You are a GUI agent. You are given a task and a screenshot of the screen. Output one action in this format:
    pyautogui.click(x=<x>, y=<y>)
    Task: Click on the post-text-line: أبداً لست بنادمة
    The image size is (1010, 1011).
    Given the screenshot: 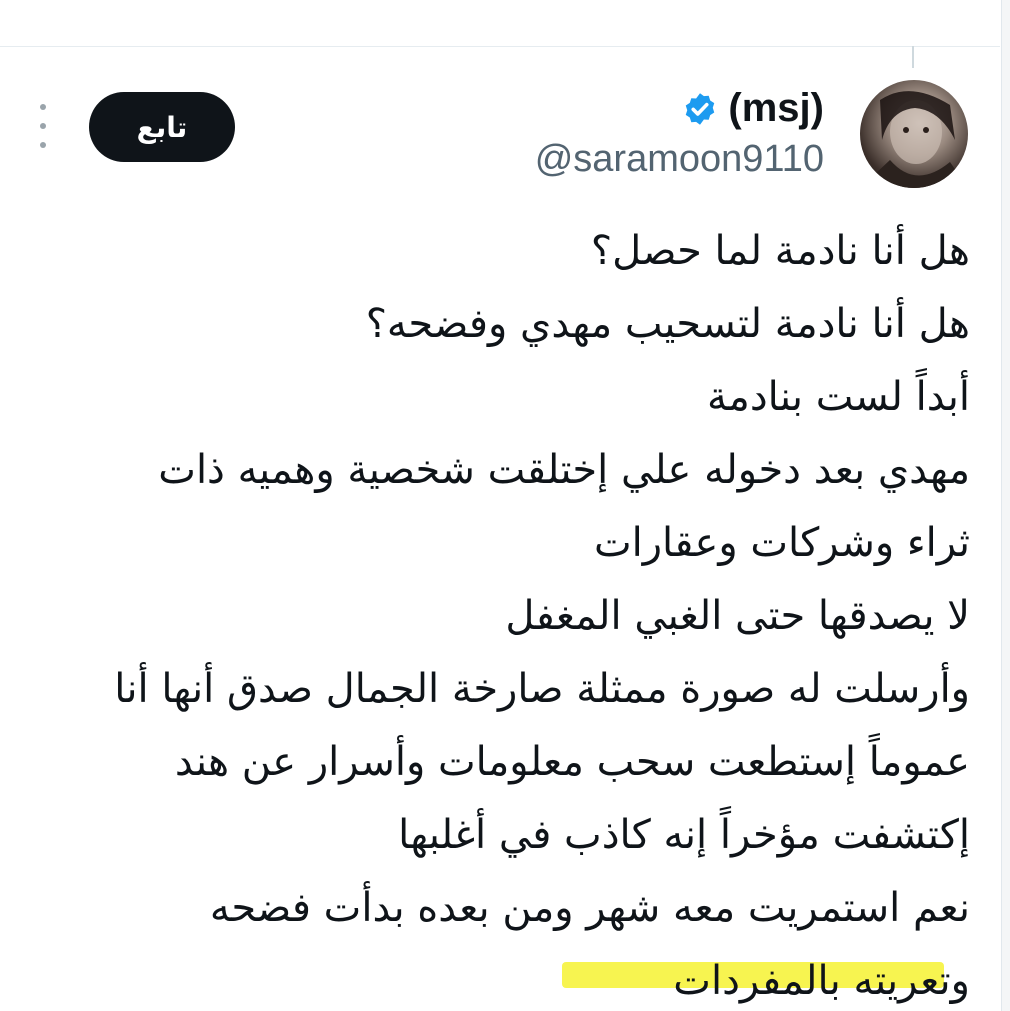 What is the action you would take?
    pyautogui.click(x=838, y=397)
    